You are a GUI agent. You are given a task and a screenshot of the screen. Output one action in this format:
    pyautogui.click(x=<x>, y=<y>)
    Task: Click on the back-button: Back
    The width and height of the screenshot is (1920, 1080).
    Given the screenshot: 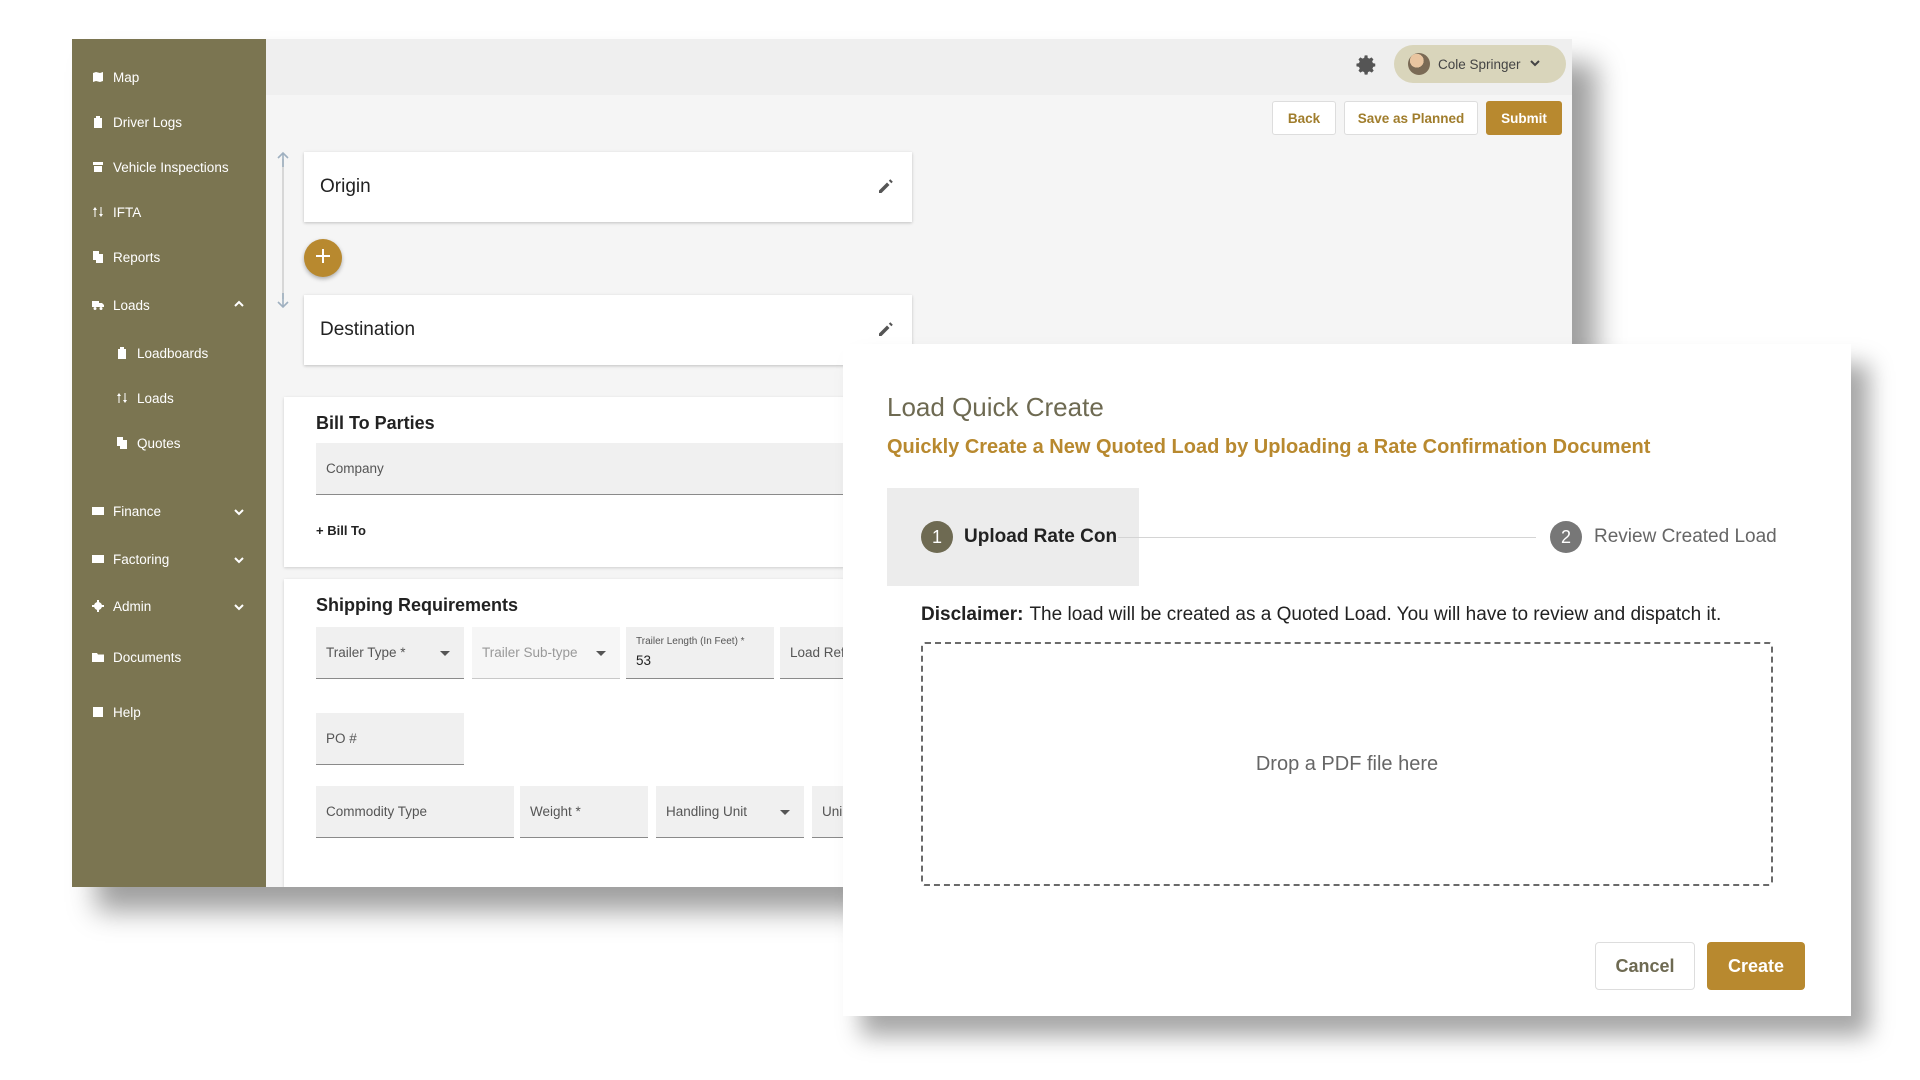 What is the action you would take?
    pyautogui.click(x=1304, y=118)
    